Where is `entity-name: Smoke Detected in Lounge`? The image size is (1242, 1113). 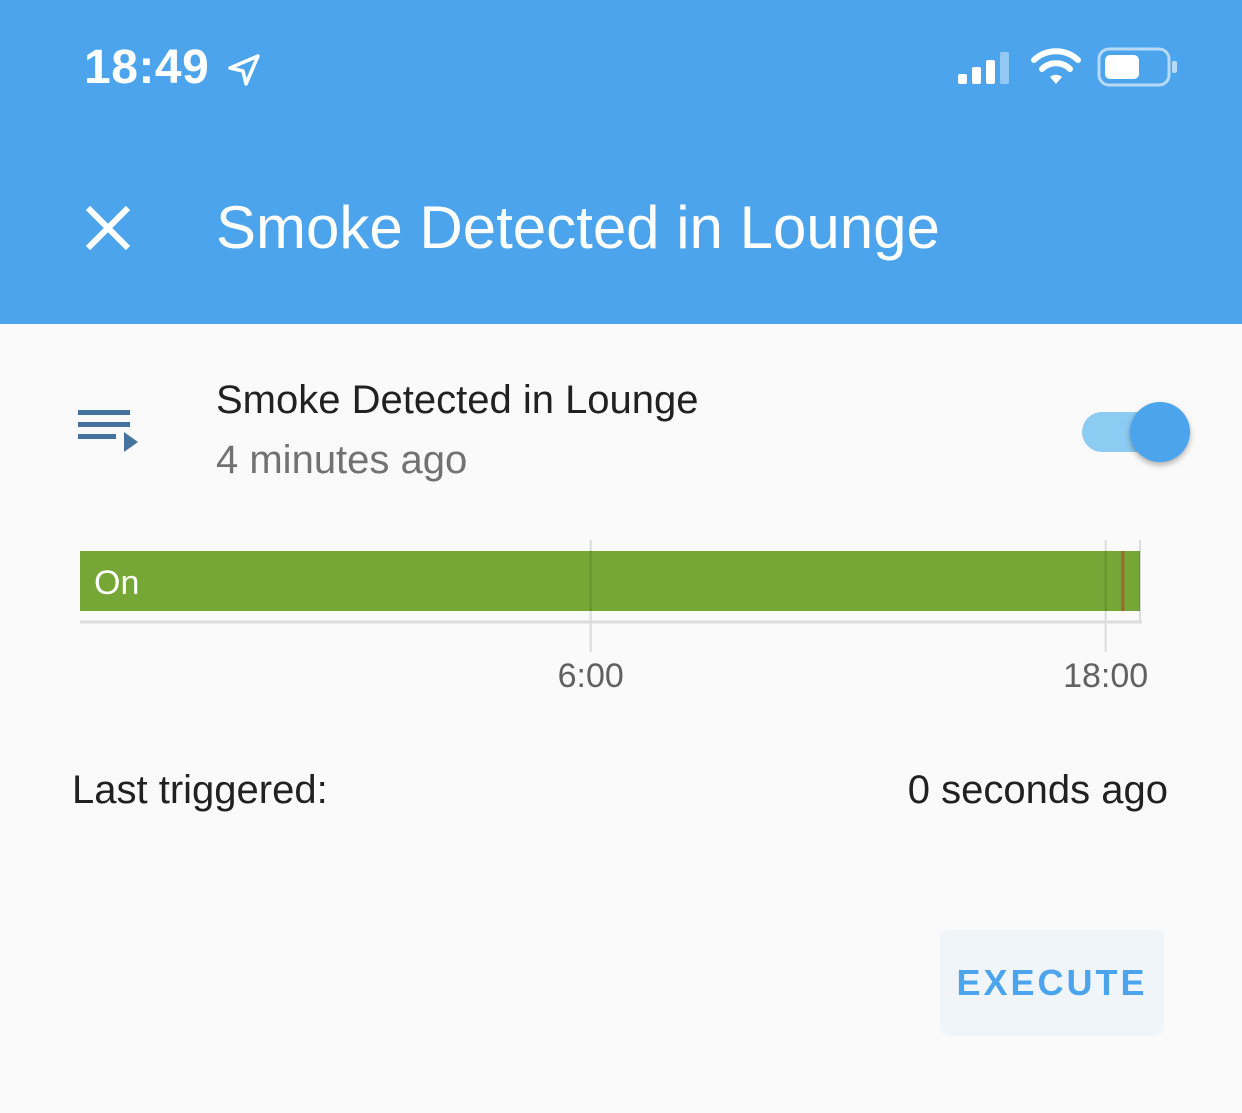 entity-name: Smoke Detected in Lounge is located at coordinates (457, 400).